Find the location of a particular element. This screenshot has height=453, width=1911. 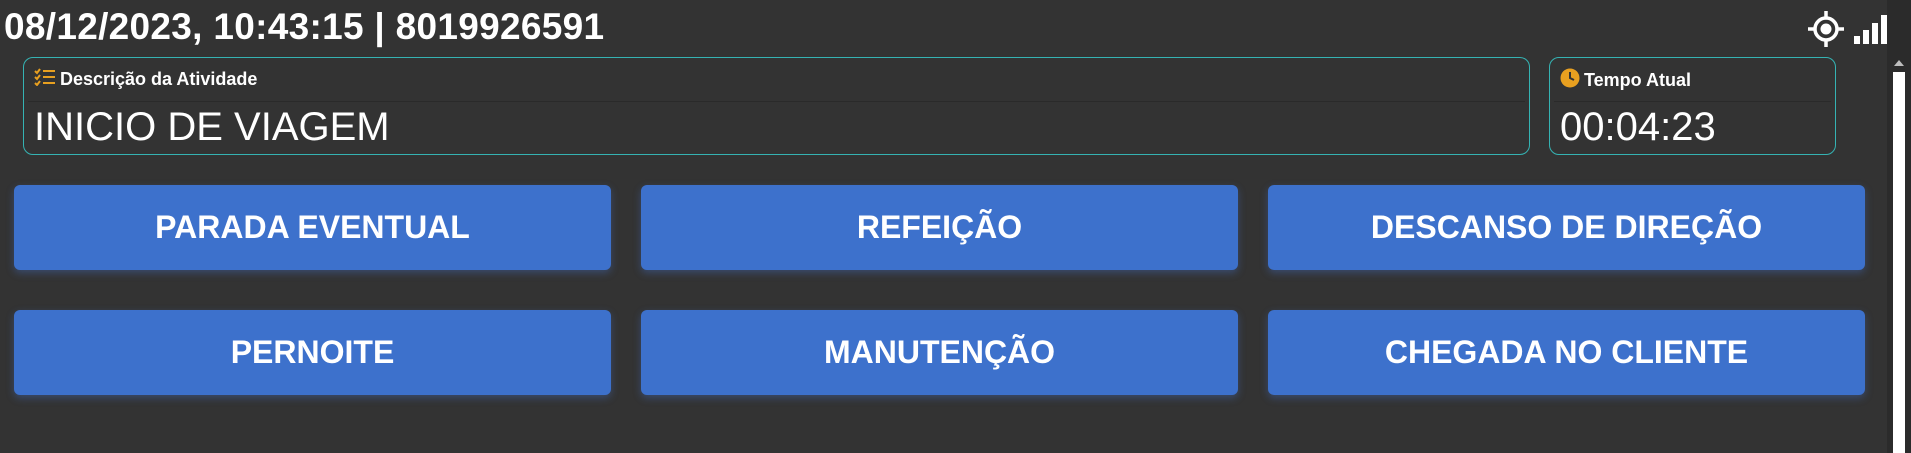

vertical-scrollbar is located at coordinates (1899, 226).